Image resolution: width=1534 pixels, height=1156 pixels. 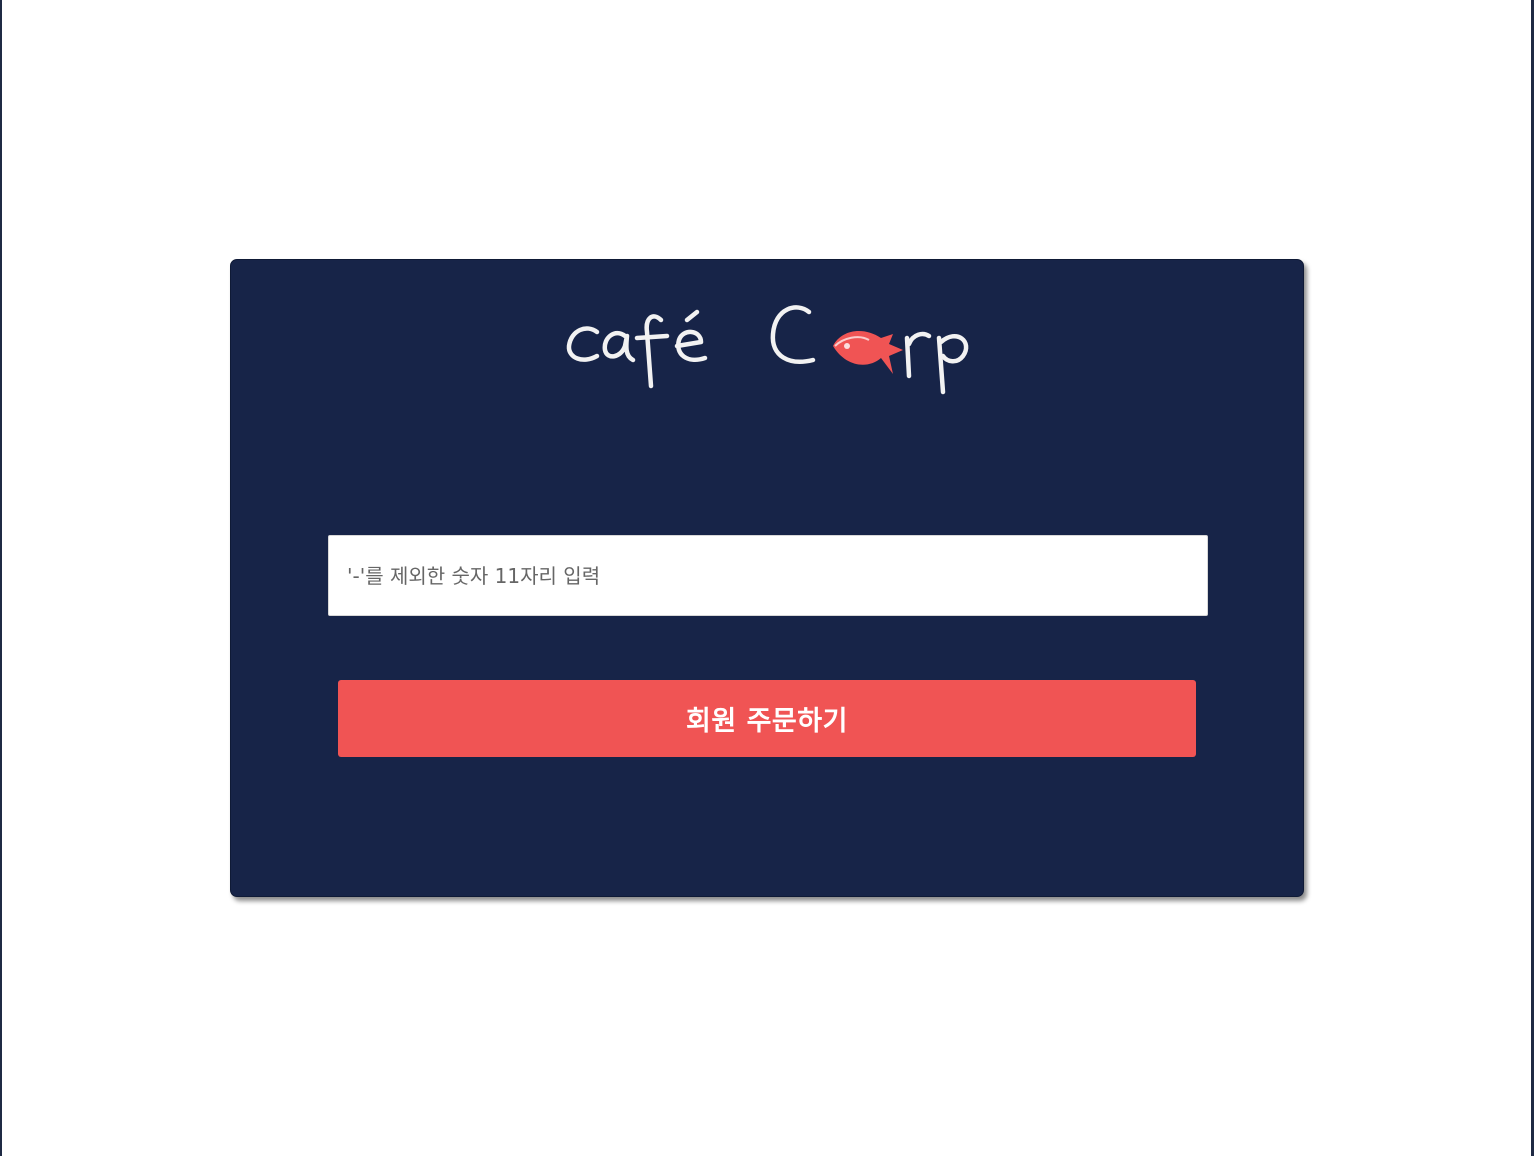 I want to click on phone-number-input, so click(x=768, y=575).